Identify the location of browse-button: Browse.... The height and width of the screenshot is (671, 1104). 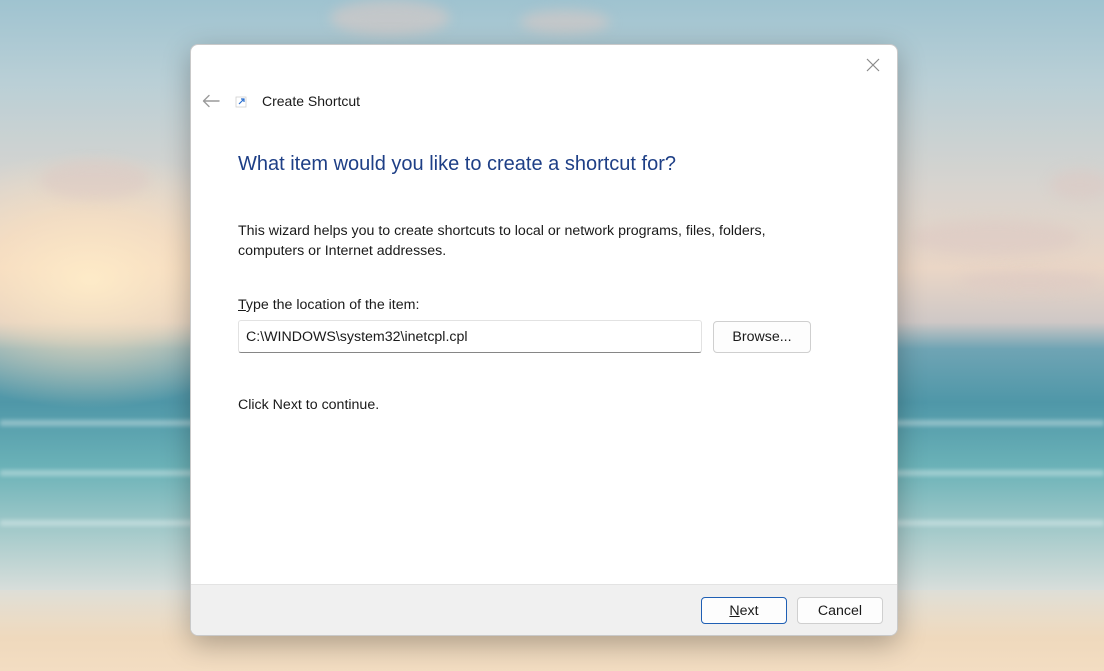
(762, 337).